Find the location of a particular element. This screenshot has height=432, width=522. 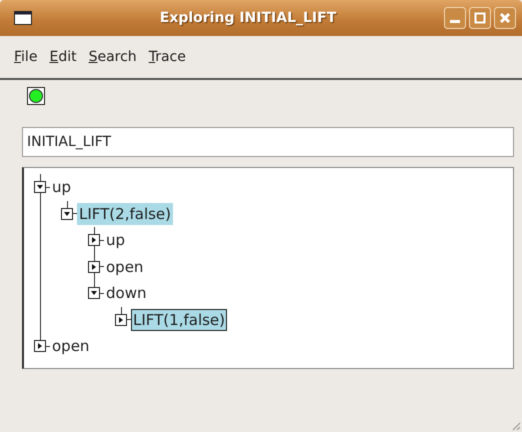

close-button is located at coordinates (505, 18).